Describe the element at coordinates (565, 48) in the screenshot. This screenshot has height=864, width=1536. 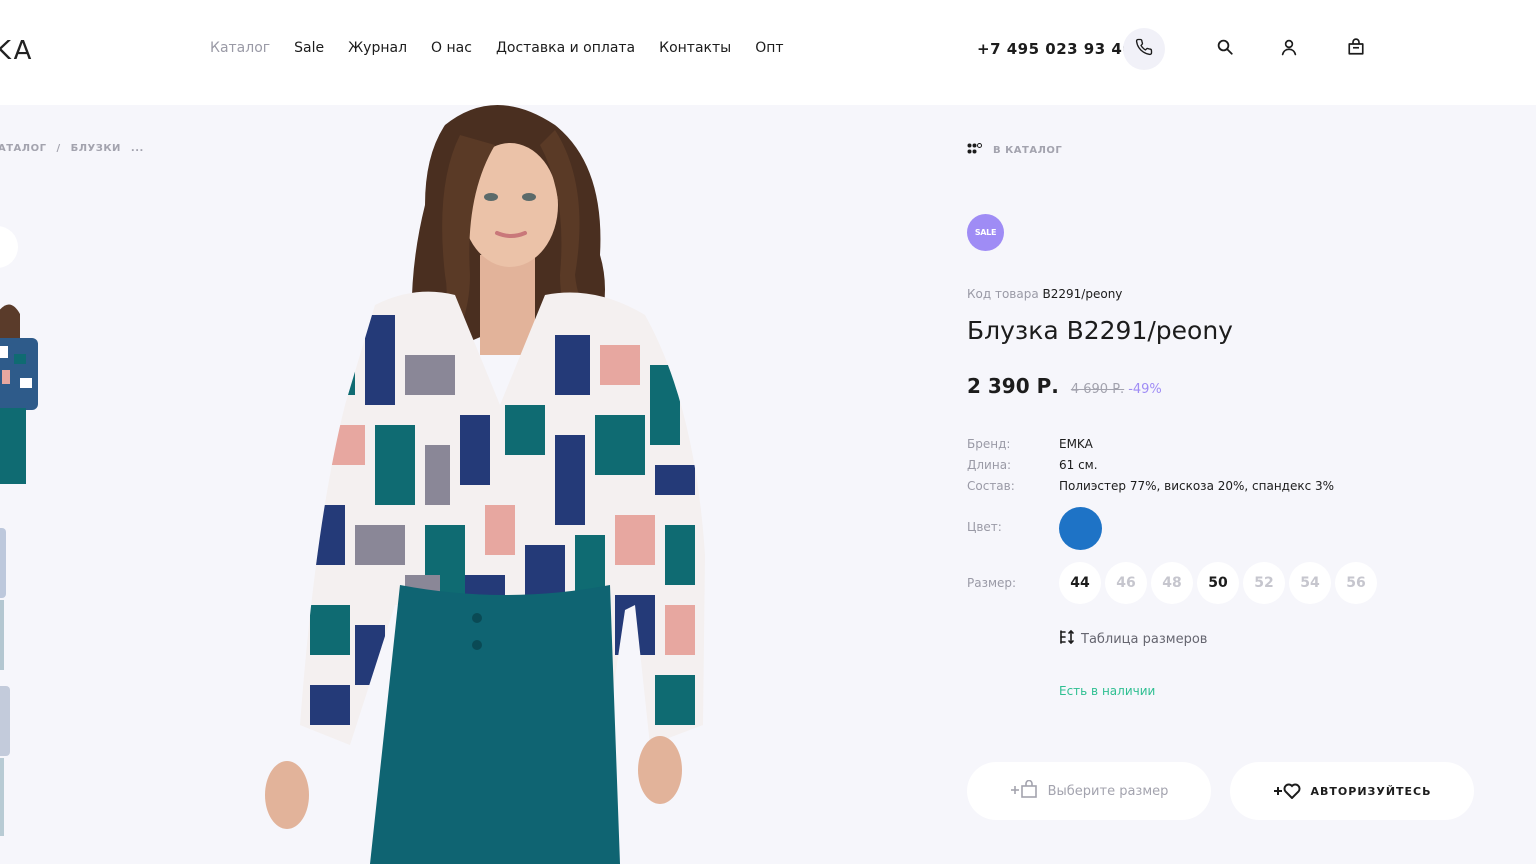
I see `nav-delivery: Доставка и оплата` at that location.